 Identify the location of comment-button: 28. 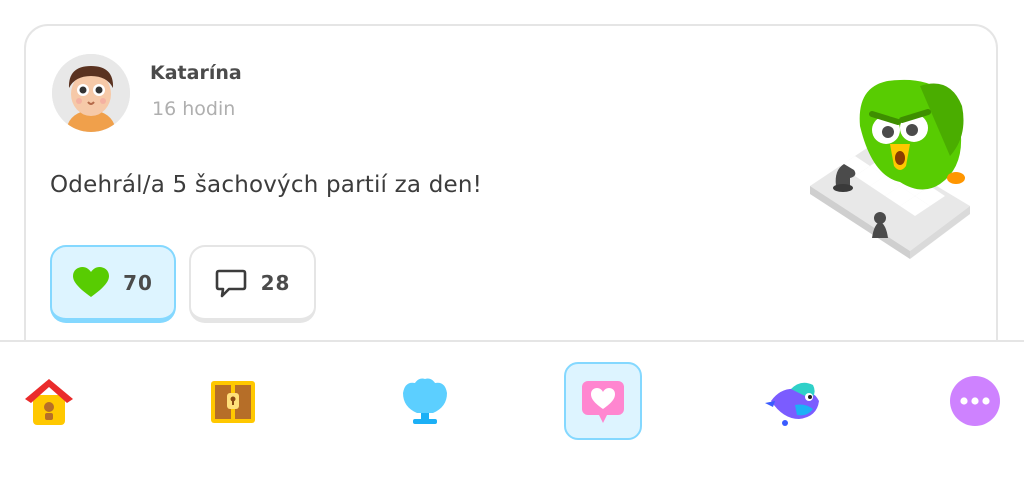
(252, 284).